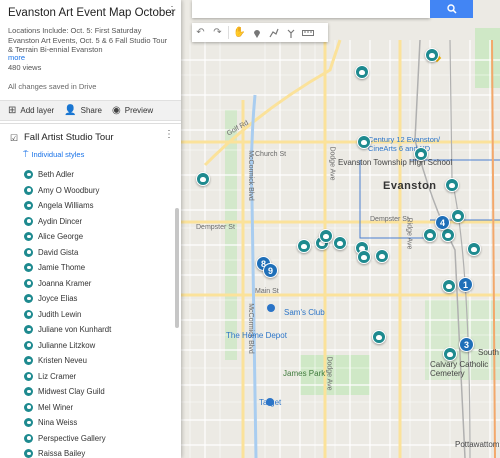  What do you see at coordinates (90, 330) in the screenshot?
I see `list-item: Juliane von Kunhardt` at bounding box center [90, 330].